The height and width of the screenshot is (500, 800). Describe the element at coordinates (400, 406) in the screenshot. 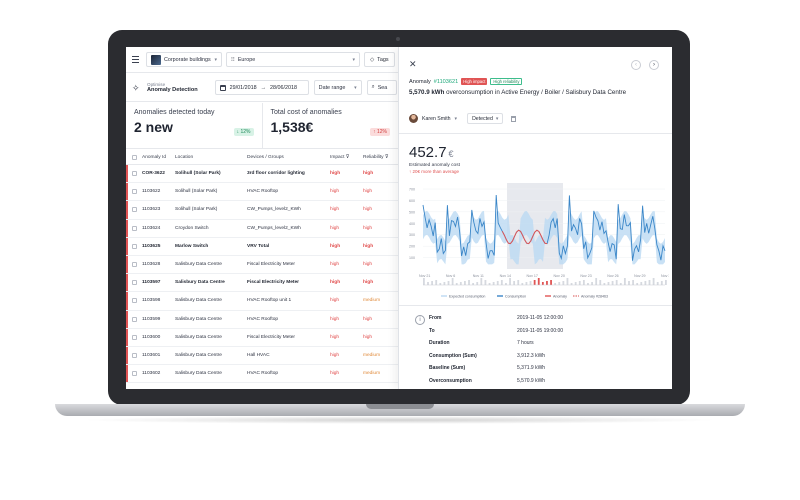

I see `laptop-notch` at that location.